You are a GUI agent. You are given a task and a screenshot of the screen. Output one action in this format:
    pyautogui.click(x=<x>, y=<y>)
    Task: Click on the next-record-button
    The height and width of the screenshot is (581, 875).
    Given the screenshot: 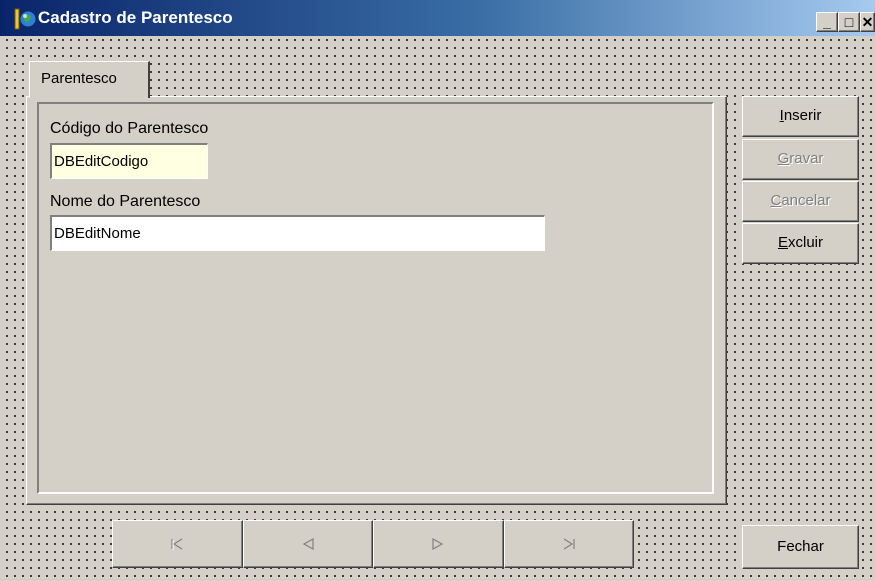 What is the action you would take?
    pyautogui.click(x=438, y=544)
    